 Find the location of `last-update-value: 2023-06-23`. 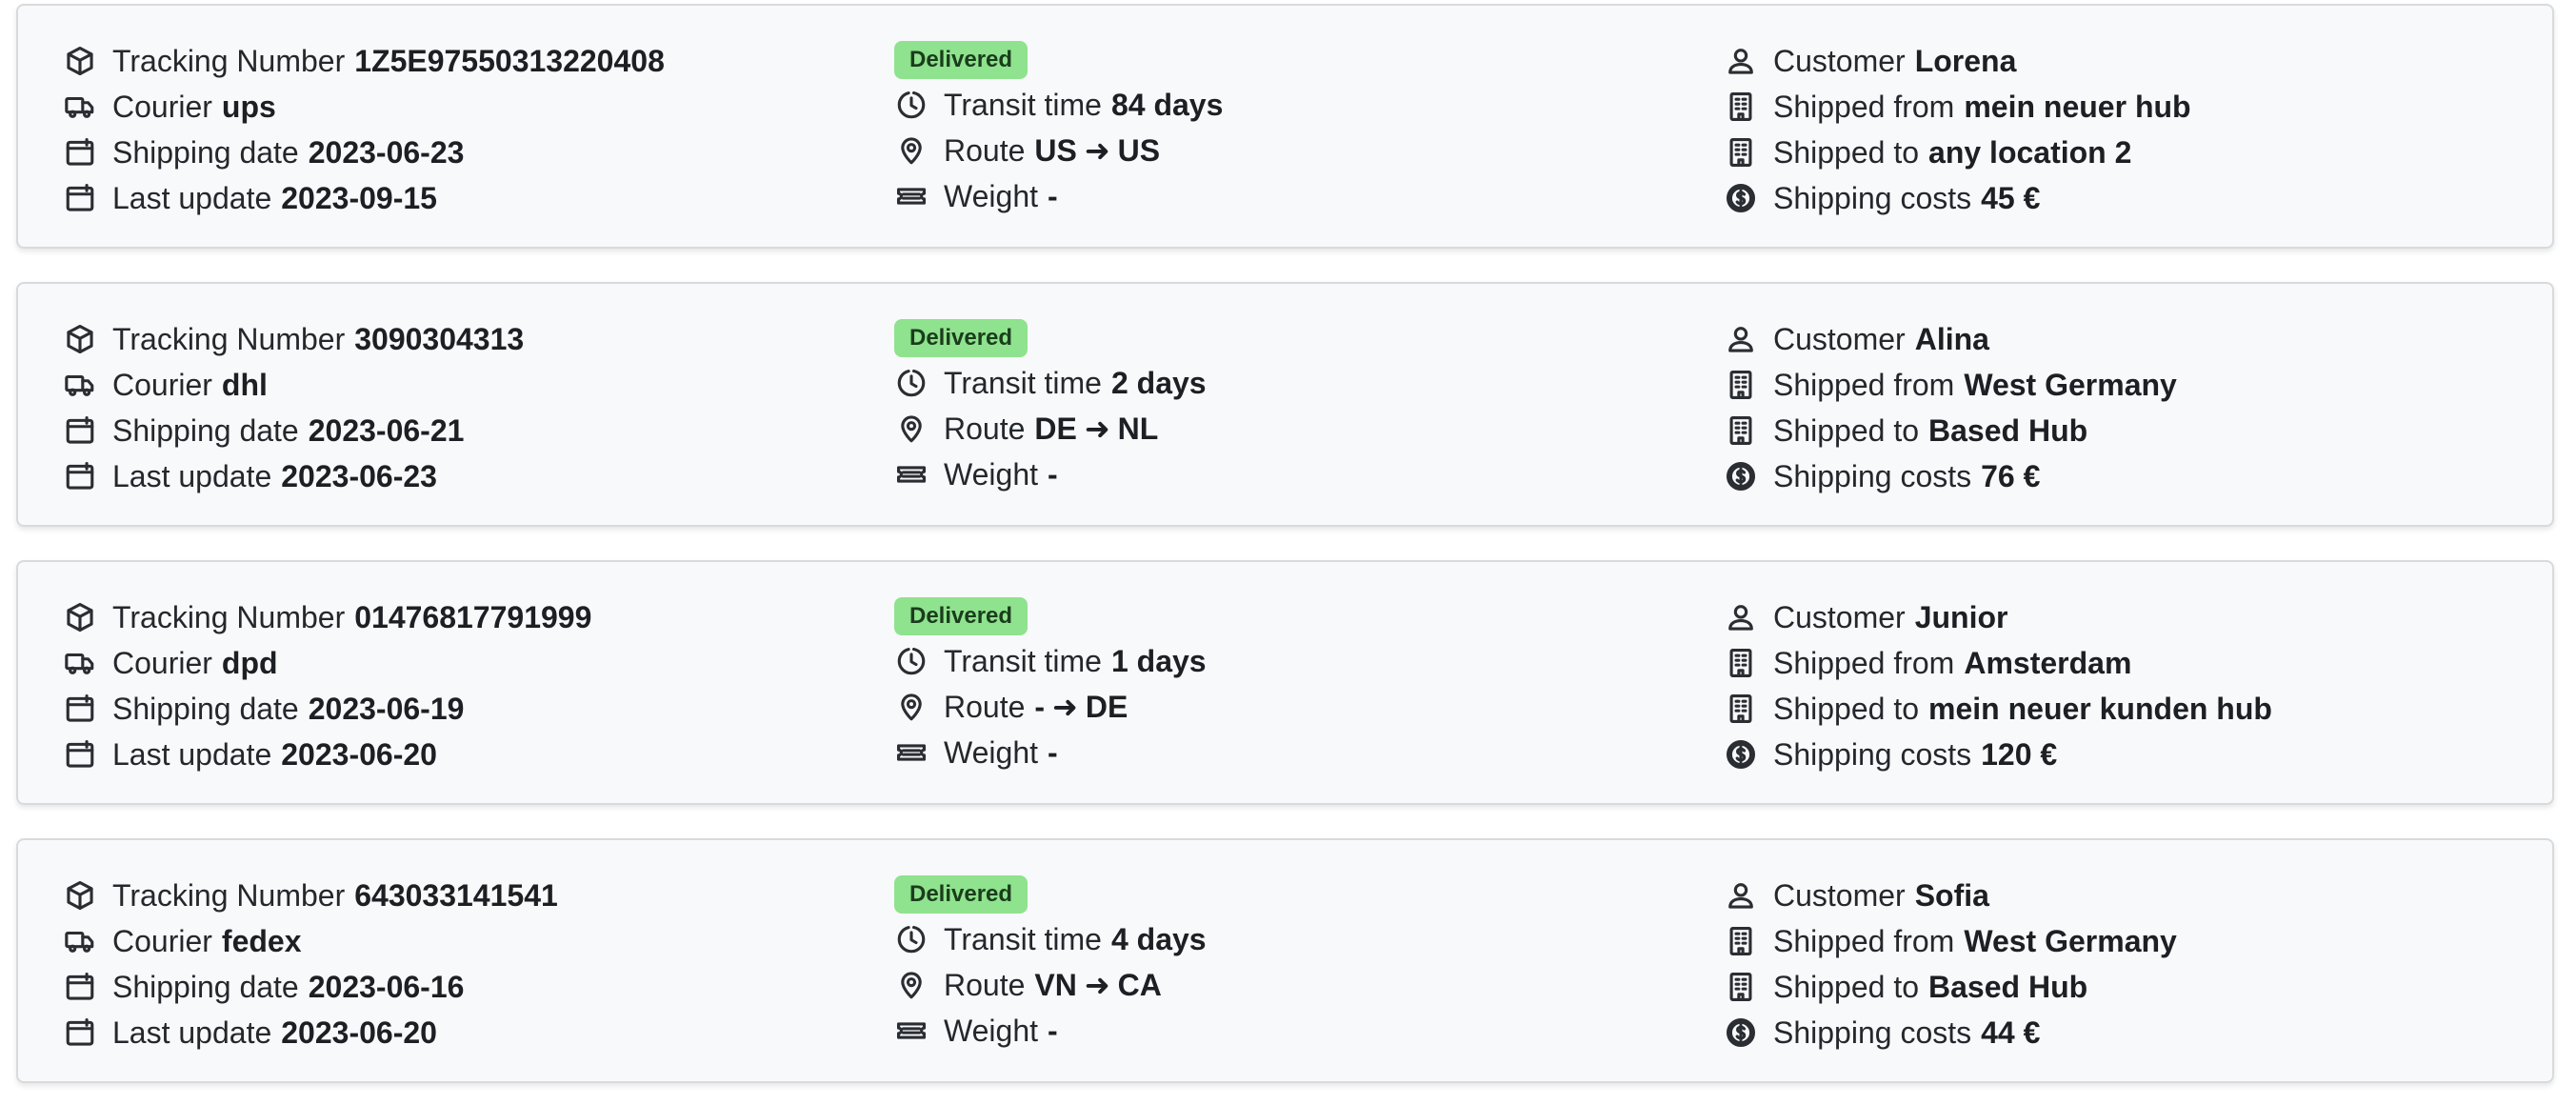

last-update-value: 2023-06-23 is located at coordinates (359, 475).